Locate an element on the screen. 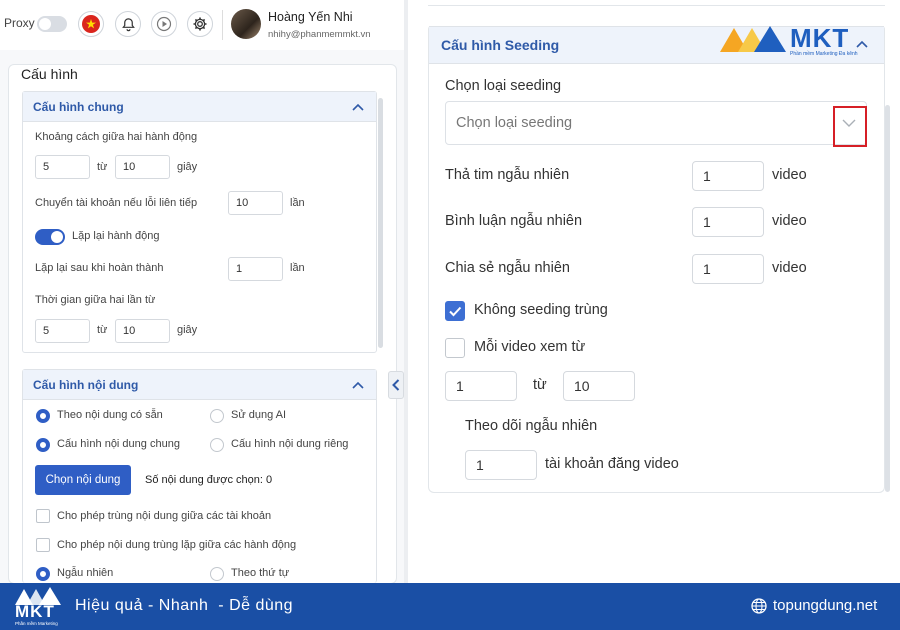  no-dup-seeding-label: Không seeding trùng is located at coordinates (541, 310).